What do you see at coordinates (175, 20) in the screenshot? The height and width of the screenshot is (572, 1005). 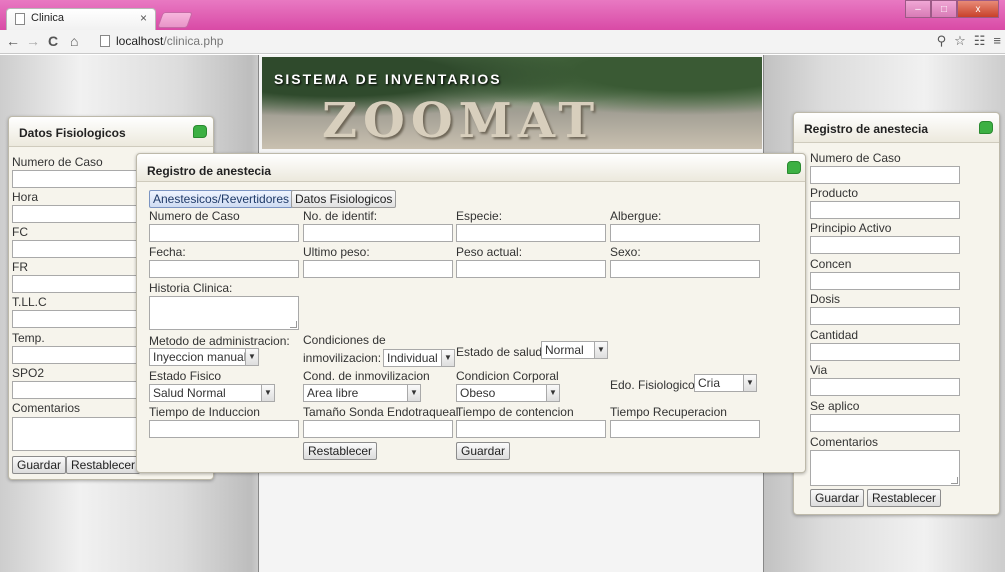 I see `new-tab-button` at bounding box center [175, 20].